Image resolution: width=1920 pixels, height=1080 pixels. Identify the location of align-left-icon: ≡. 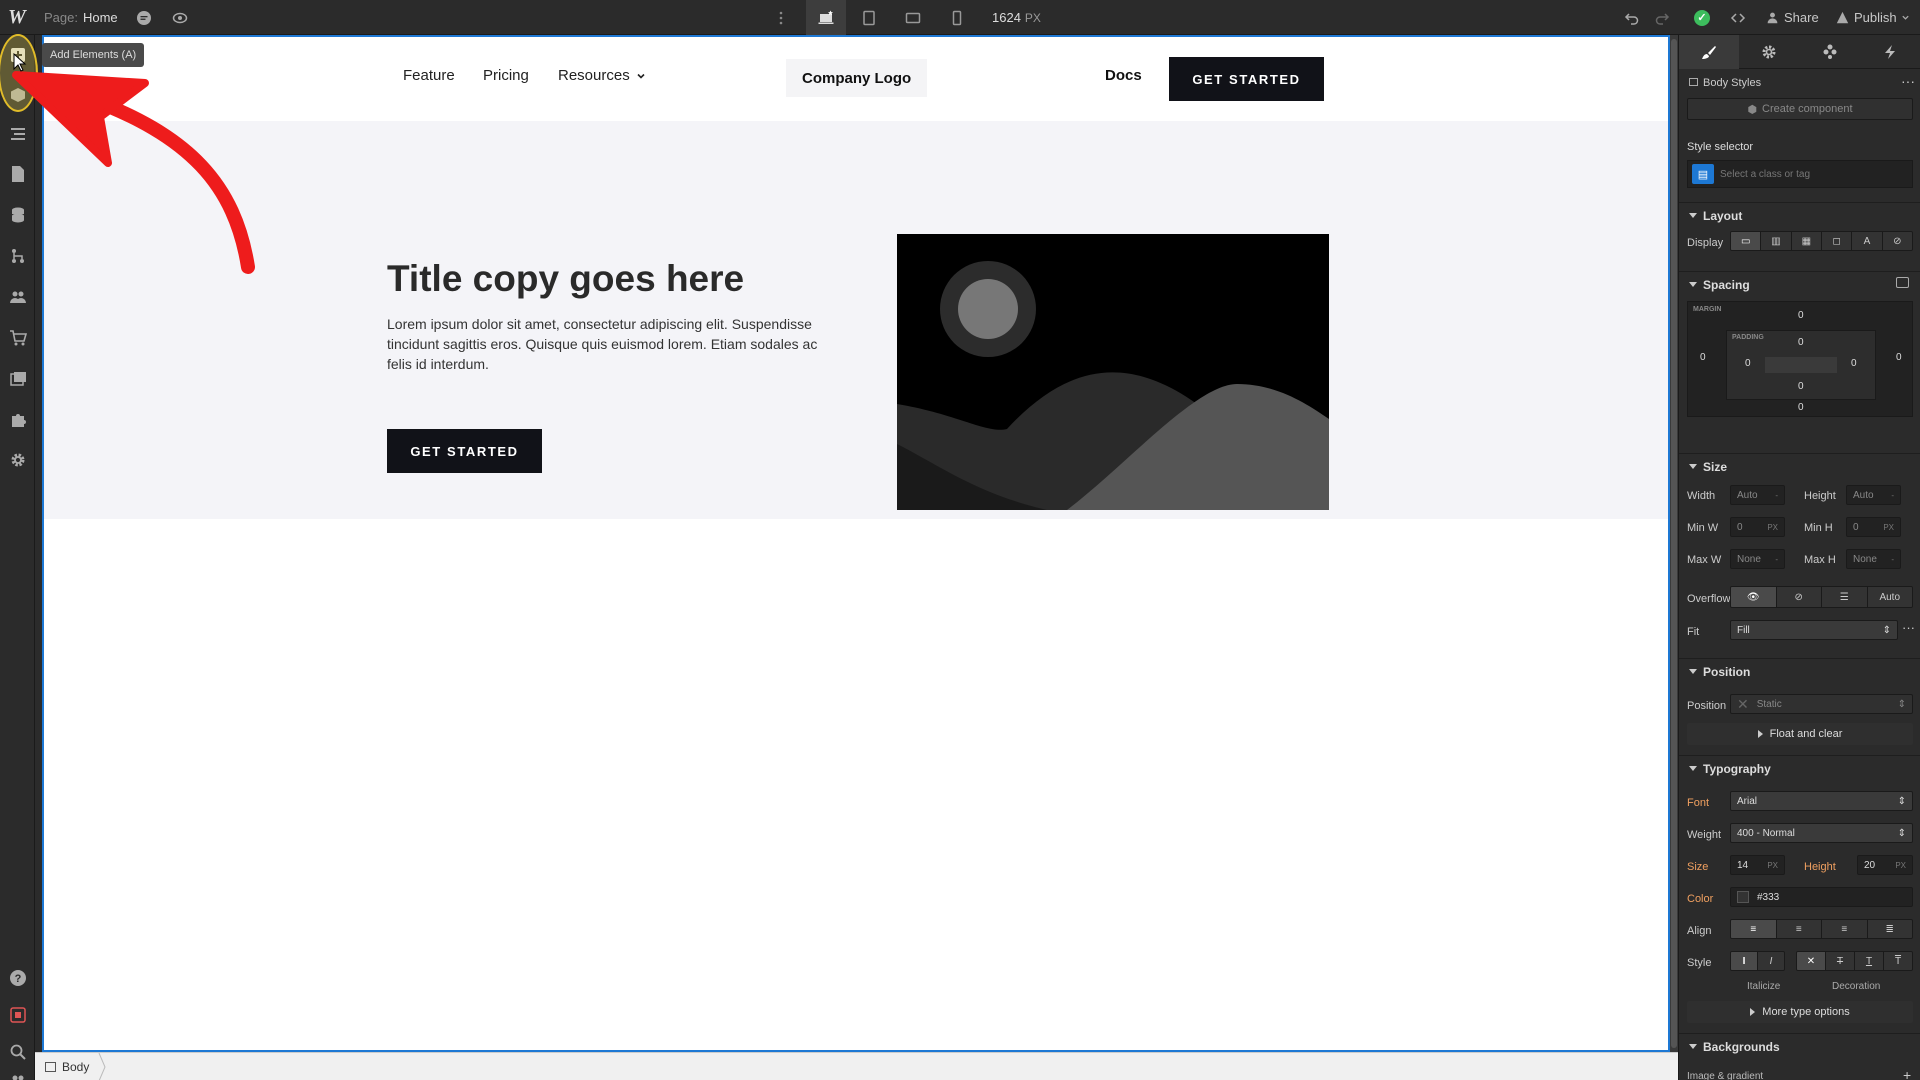
(1754, 929).